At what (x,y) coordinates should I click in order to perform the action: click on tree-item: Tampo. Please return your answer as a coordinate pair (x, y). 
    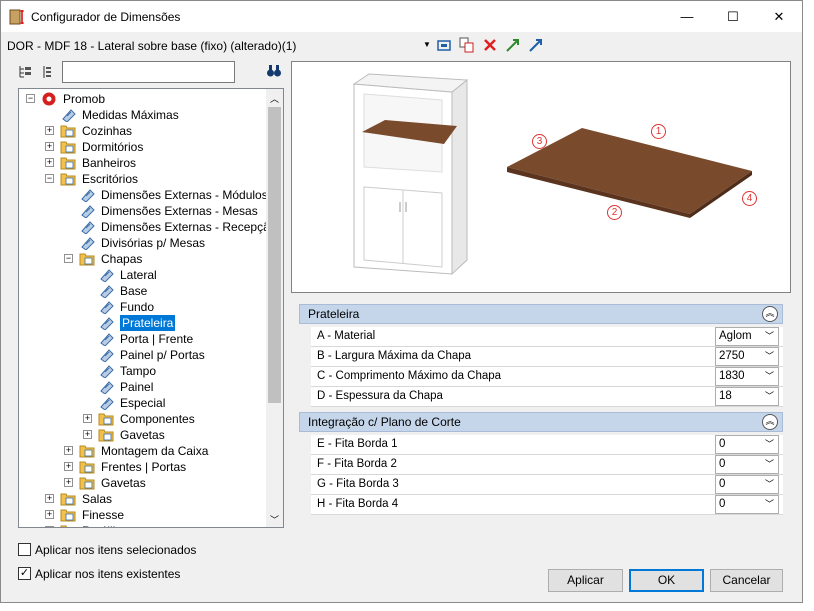
    Looking at the image, I should click on (138, 371).